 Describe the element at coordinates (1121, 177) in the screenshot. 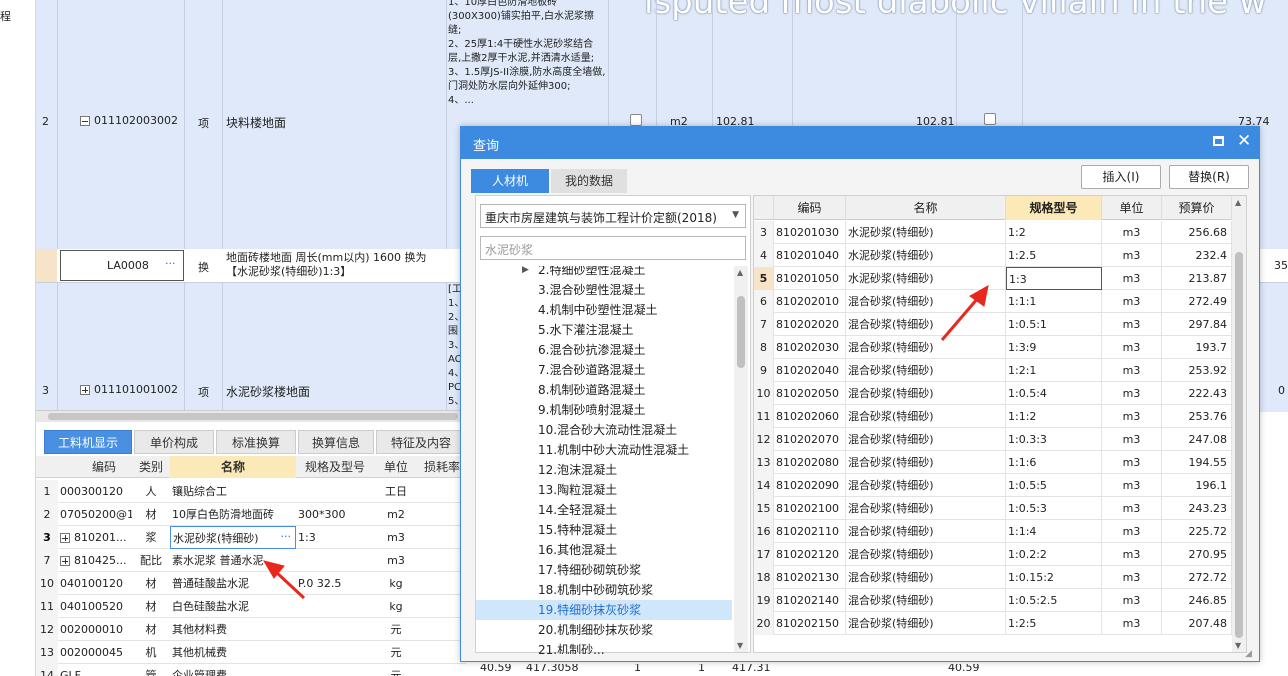

I see `insert-button: 插入(I)` at that location.